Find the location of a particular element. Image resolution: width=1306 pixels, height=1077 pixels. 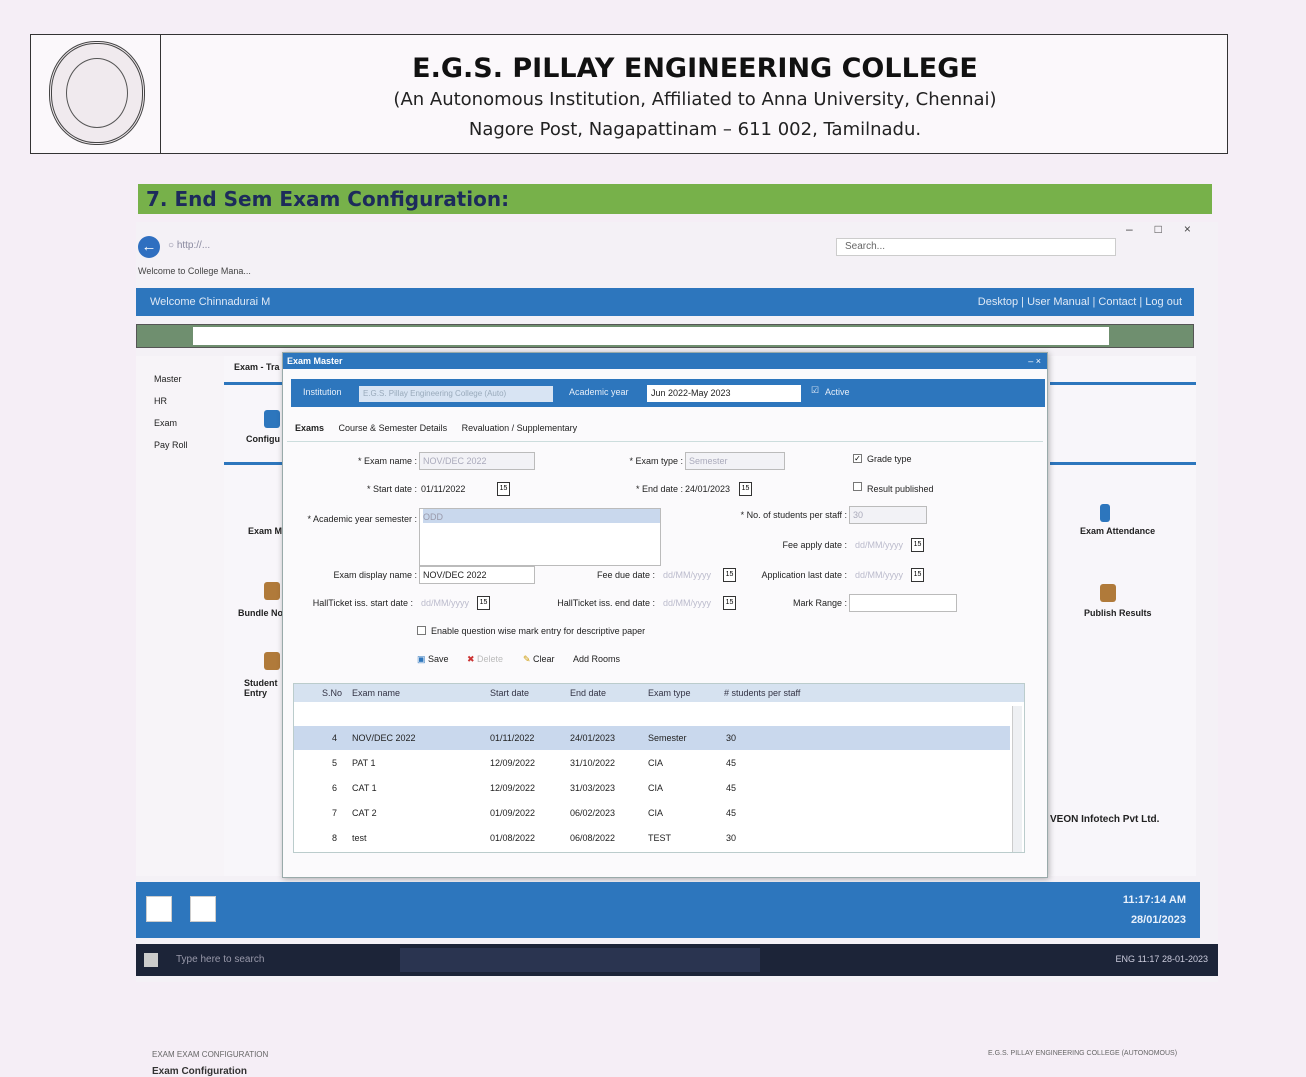

taskbar-search: Type here to search is located at coordinates (220, 959).